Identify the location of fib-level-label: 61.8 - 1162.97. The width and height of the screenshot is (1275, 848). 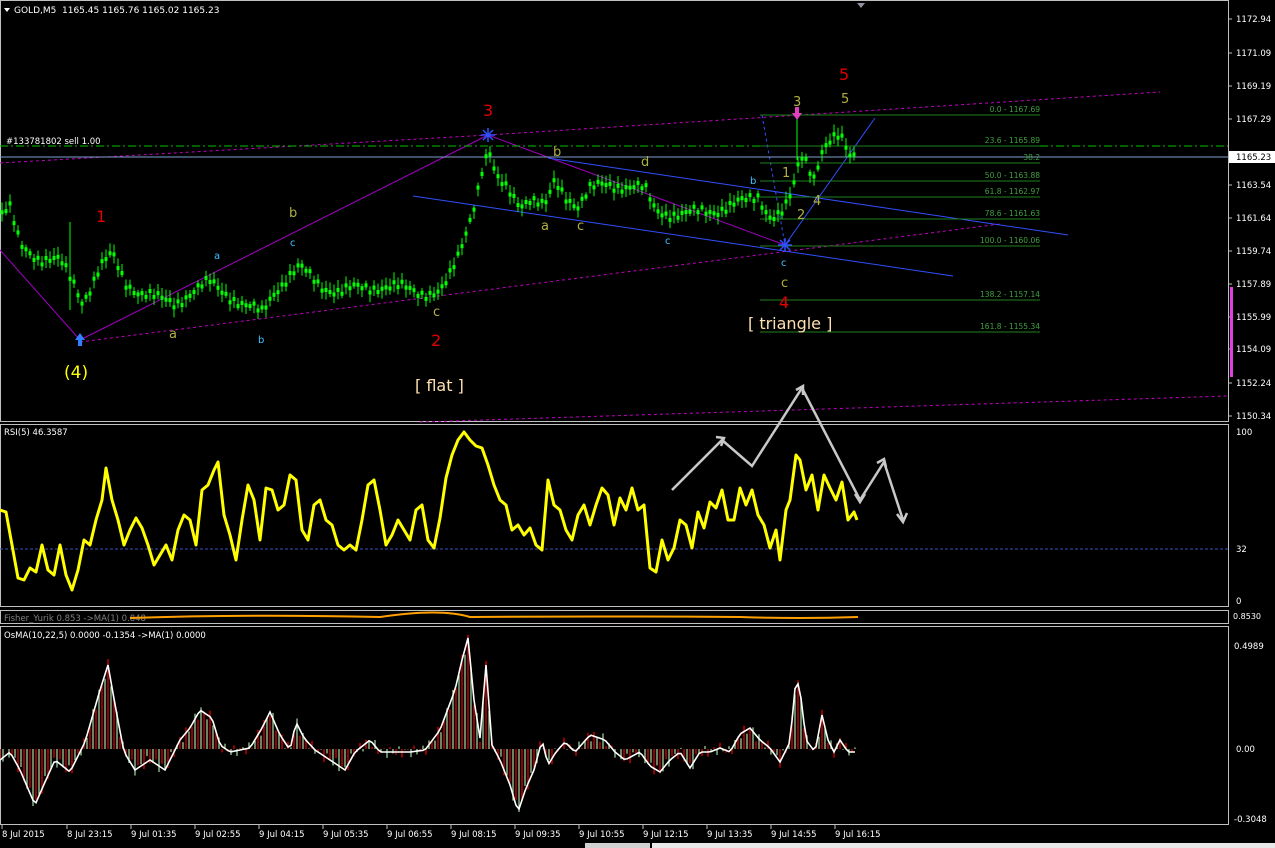
(1012, 191).